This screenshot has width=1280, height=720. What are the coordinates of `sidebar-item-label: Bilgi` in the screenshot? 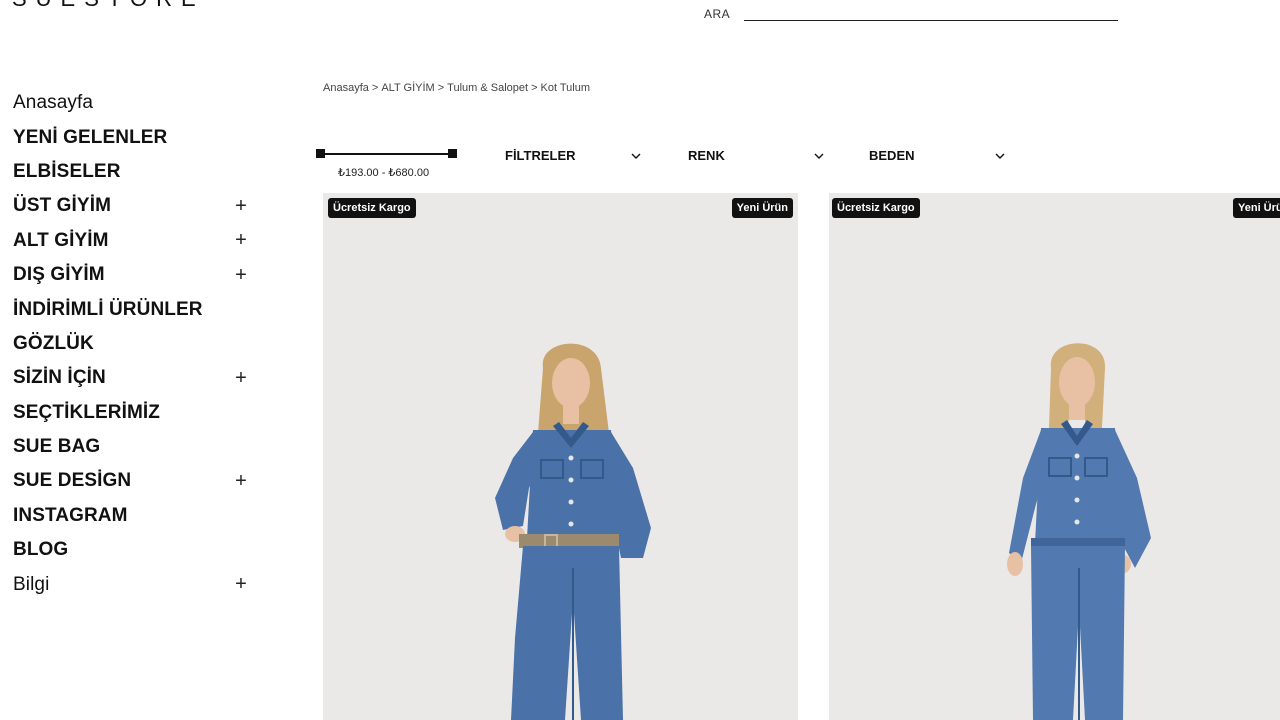 It's located at (31, 584).